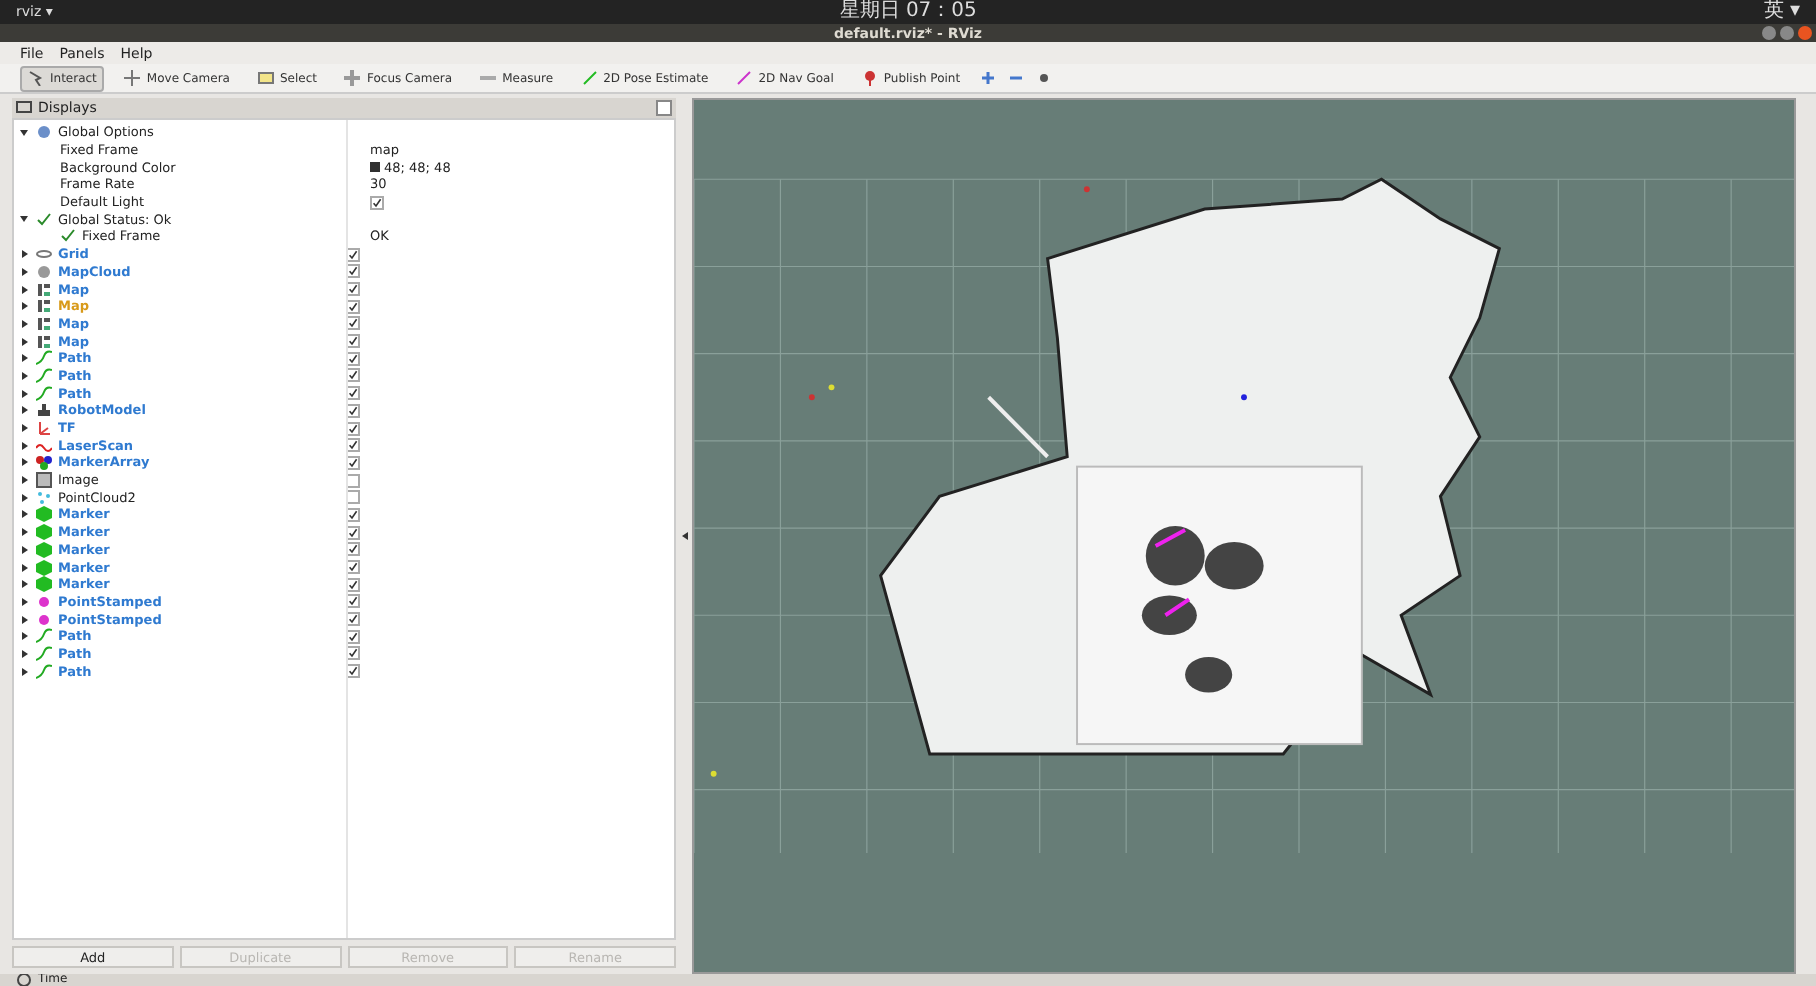 The width and height of the screenshot is (1816, 986). Describe the element at coordinates (132, 78) in the screenshot. I see `move-icon` at that location.